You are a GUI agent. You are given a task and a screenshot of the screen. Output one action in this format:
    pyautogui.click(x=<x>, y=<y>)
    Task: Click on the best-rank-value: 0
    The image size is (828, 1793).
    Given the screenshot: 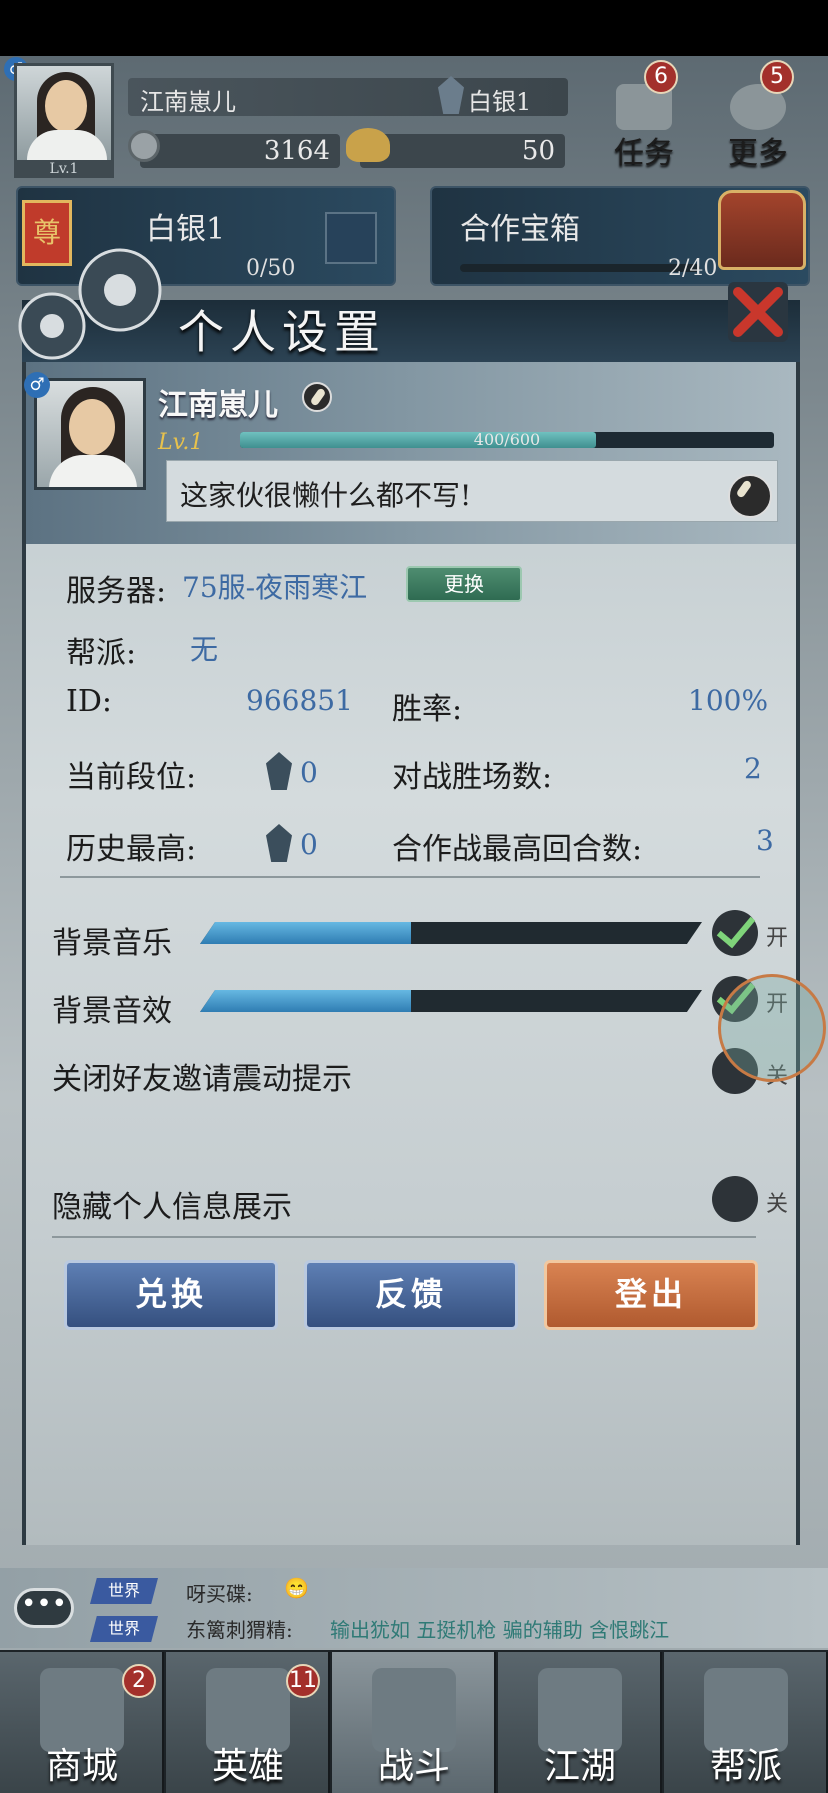 What is the action you would take?
    pyautogui.click(x=309, y=844)
    